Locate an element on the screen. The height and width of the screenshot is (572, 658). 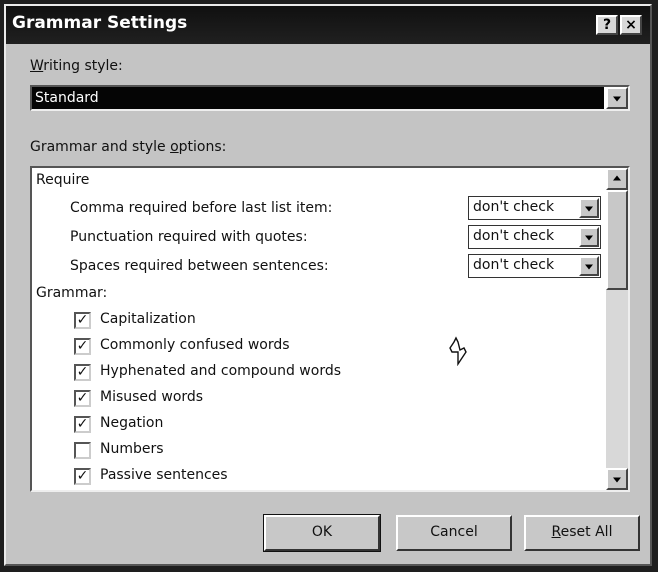
writing-style-select: Standard is located at coordinates (330, 98).